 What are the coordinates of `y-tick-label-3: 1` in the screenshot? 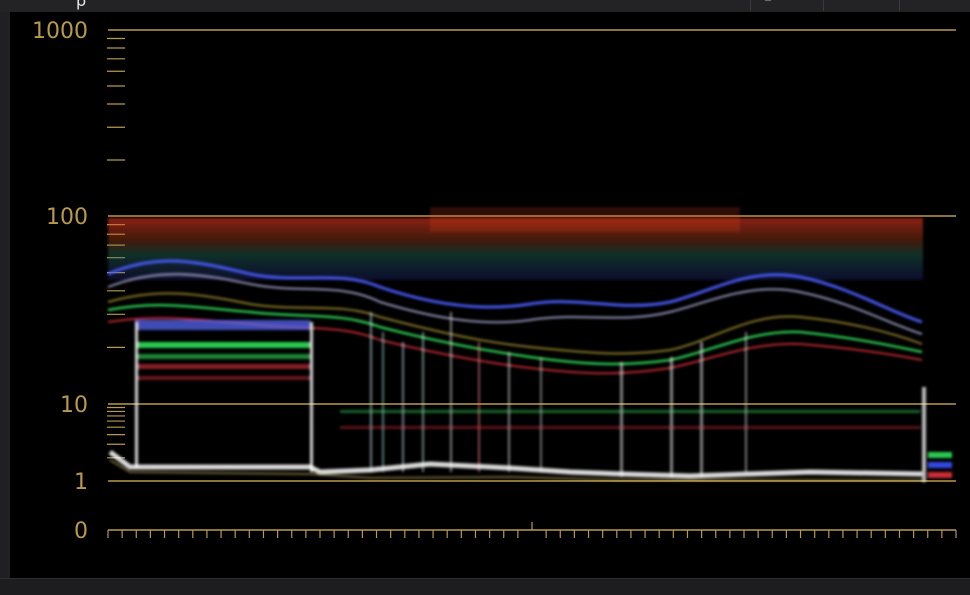 It's located at (81, 482).